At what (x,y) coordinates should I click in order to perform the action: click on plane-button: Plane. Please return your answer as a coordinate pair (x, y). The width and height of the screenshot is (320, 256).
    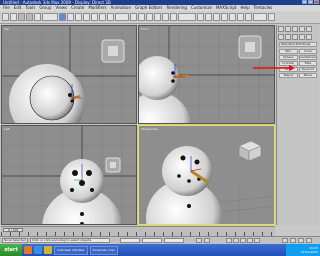
    Looking at the image, I should click on (307, 75).